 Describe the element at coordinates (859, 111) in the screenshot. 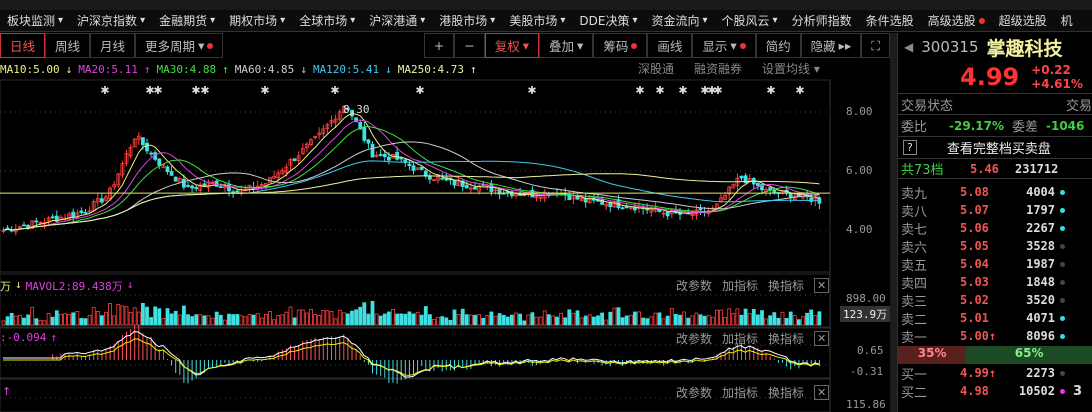

I see `axis-label-8: 8.00` at that location.